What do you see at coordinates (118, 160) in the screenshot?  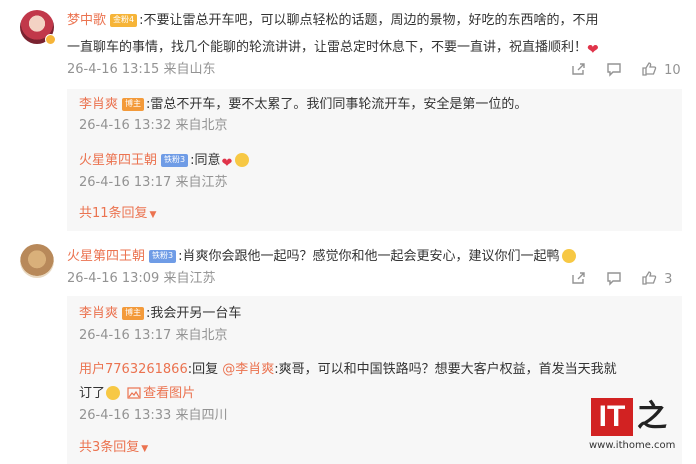 I see `reply-username: 火星第四王朝` at bounding box center [118, 160].